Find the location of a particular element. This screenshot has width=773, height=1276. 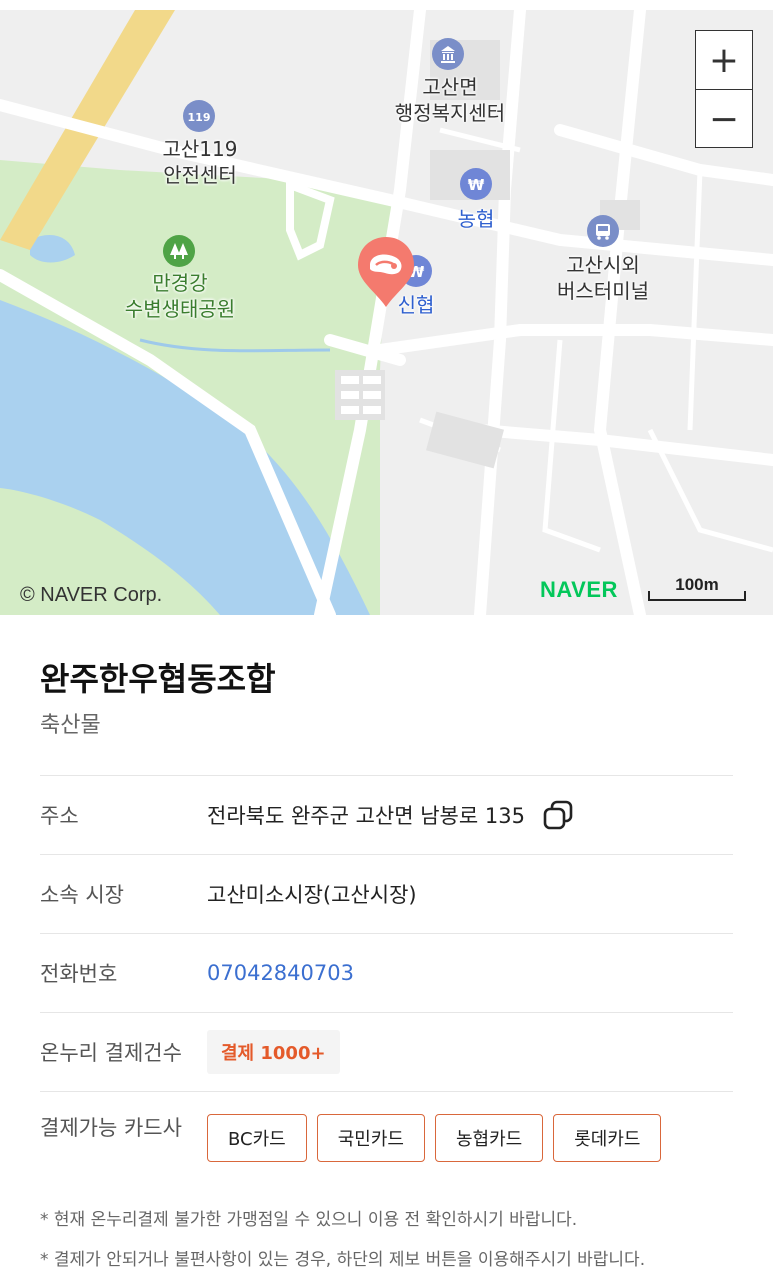

poi-label-line: 버스터미널 is located at coordinates (603, 291).